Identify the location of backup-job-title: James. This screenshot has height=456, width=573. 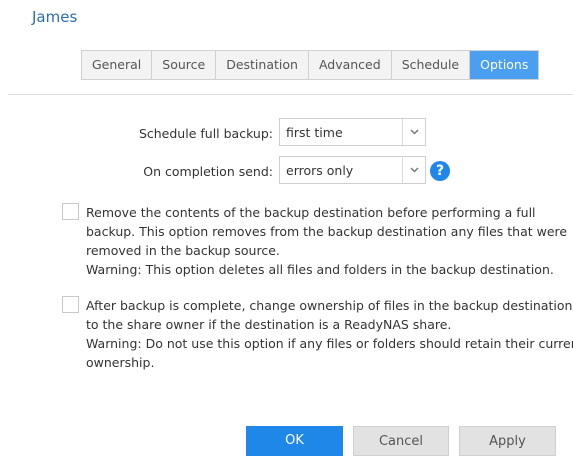
(55, 17).